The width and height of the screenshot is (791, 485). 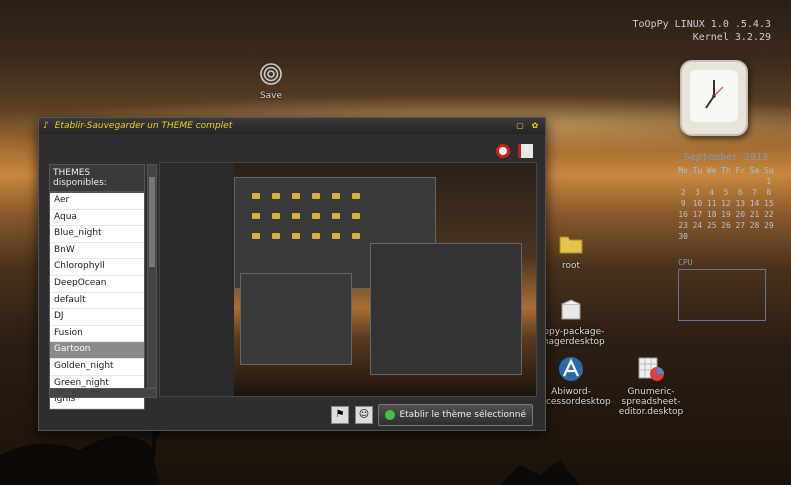 What do you see at coordinates (535, 126) in the screenshot?
I see `window-close-button: ✿` at bounding box center [535, 126].